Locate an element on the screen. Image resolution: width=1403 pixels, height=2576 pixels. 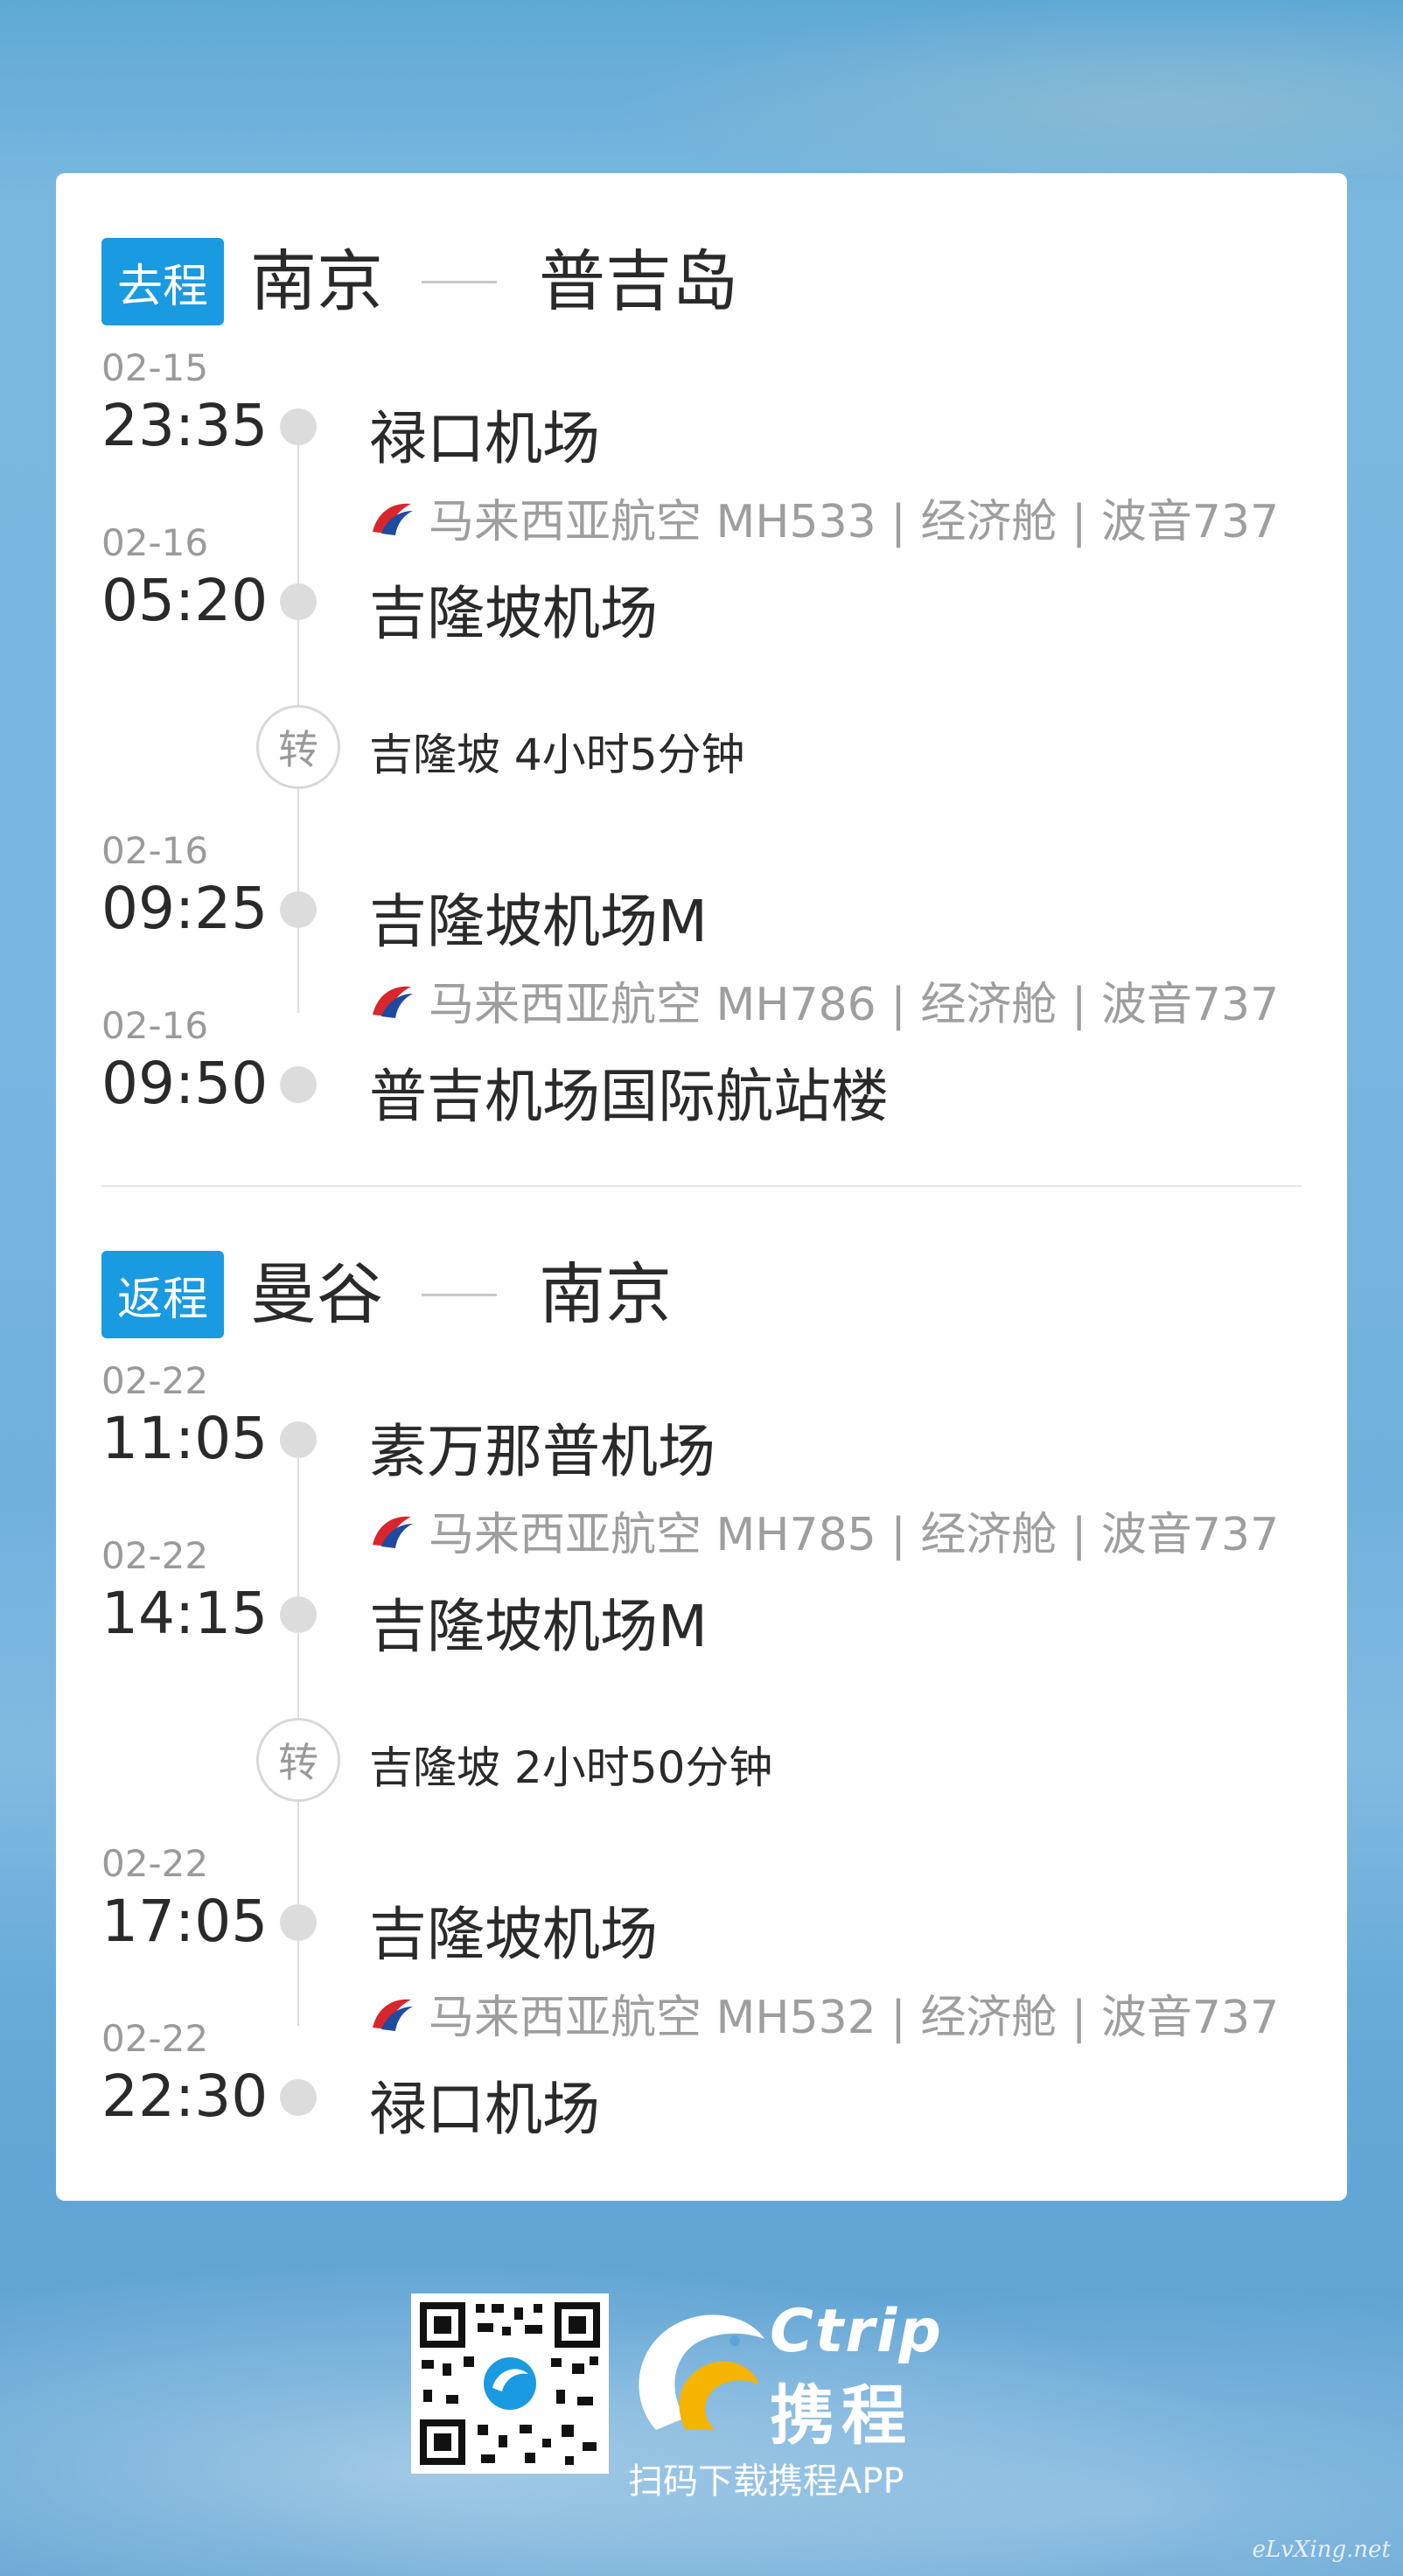
arrival-time: 22:30 is located at coordinates (185, 2096).